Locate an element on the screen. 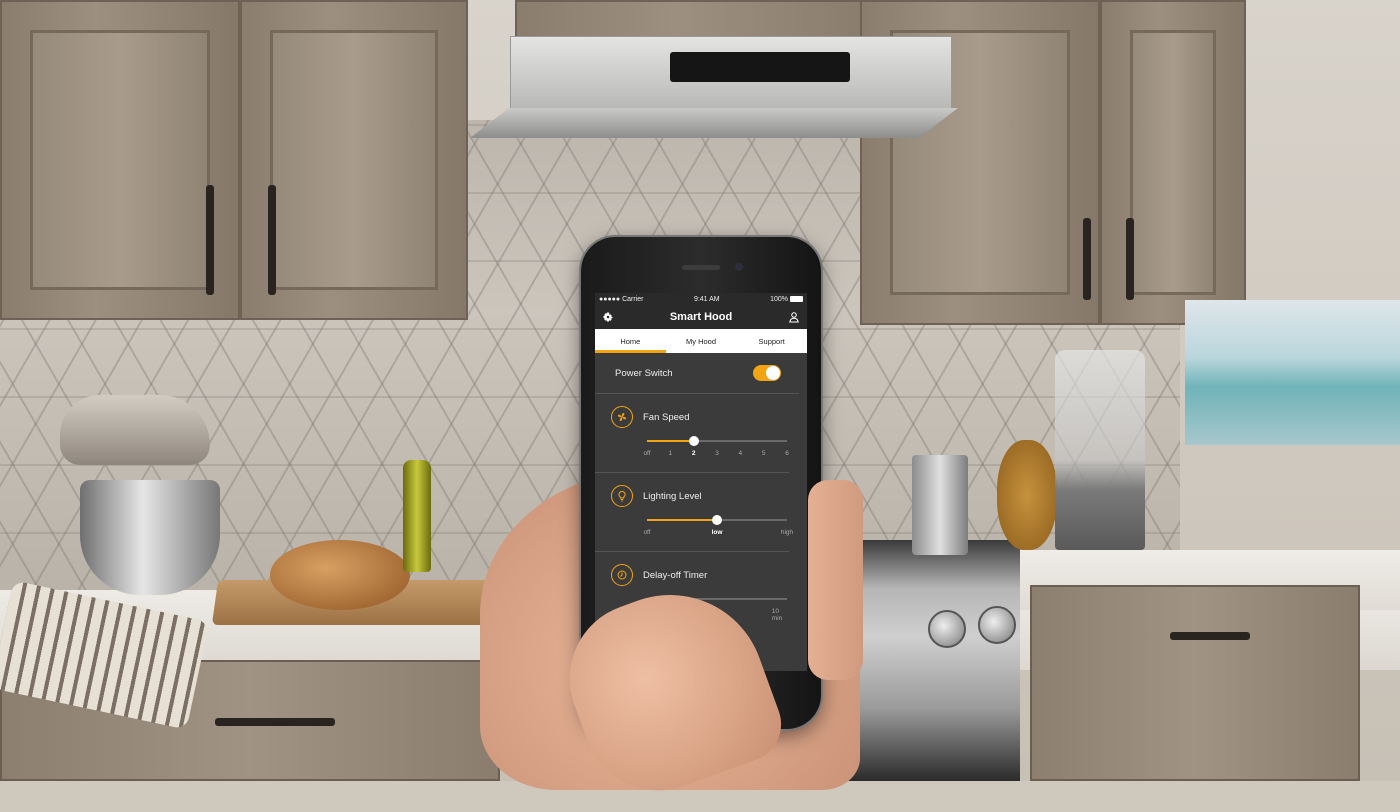  battery-icon is located at coordinates (796, 298).